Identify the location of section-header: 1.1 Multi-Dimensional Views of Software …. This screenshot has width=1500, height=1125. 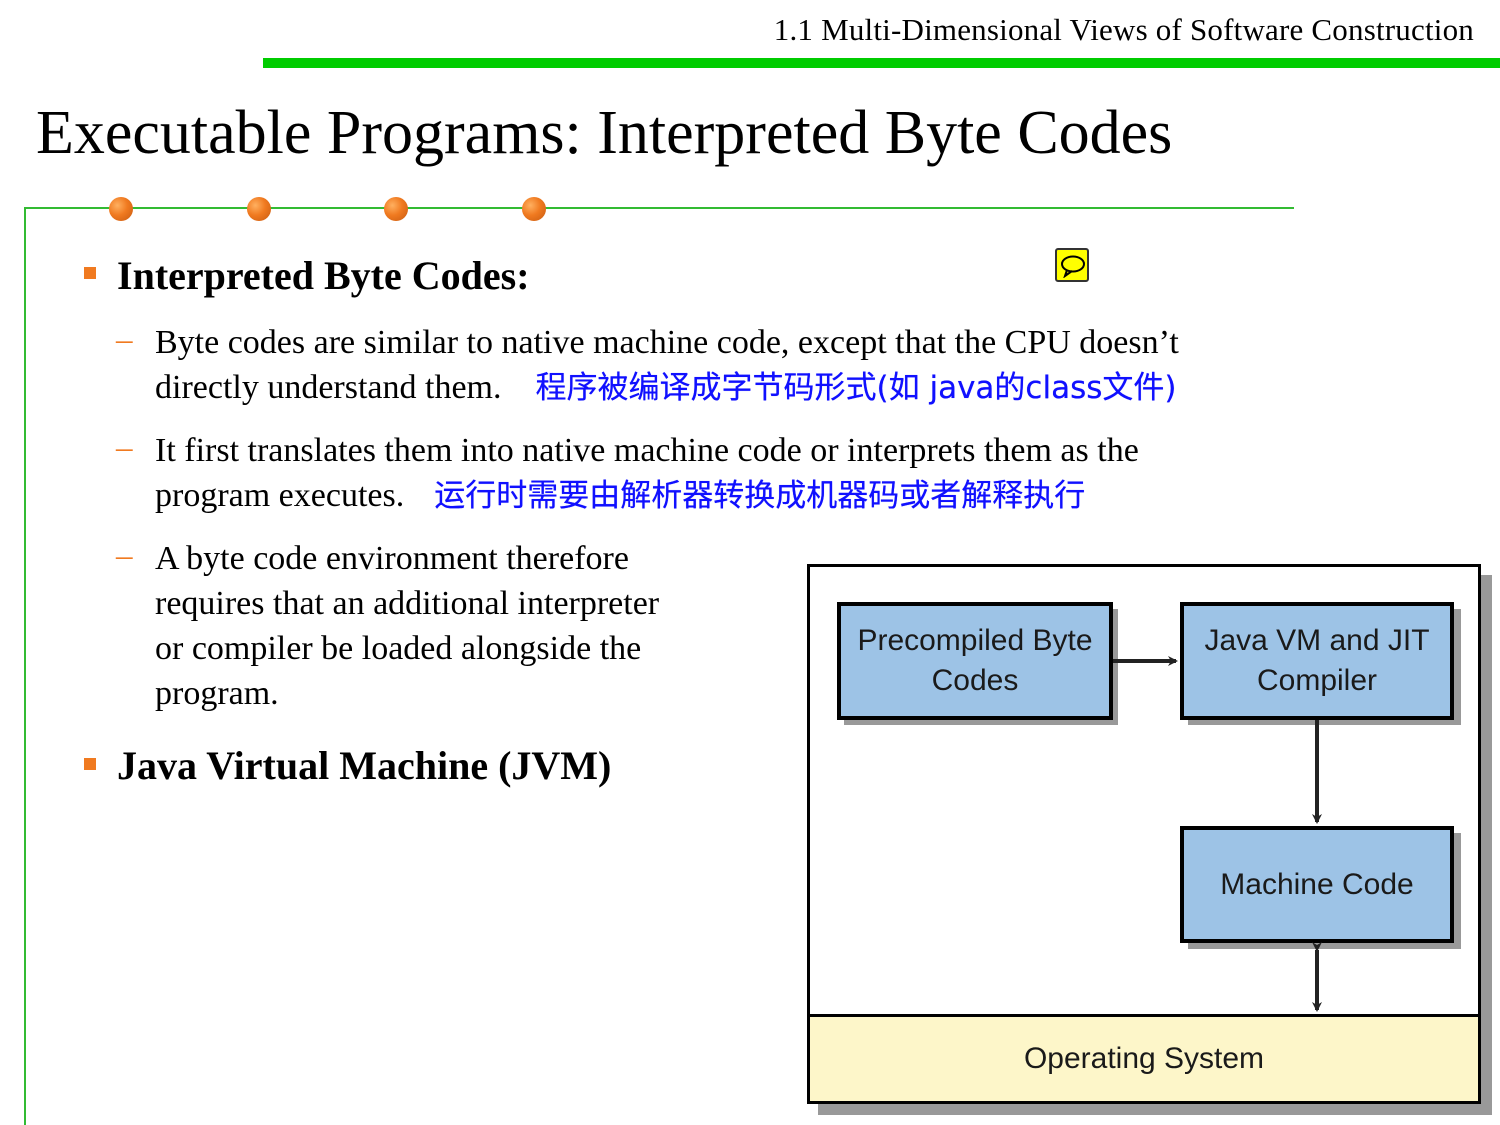
(1123, 29).